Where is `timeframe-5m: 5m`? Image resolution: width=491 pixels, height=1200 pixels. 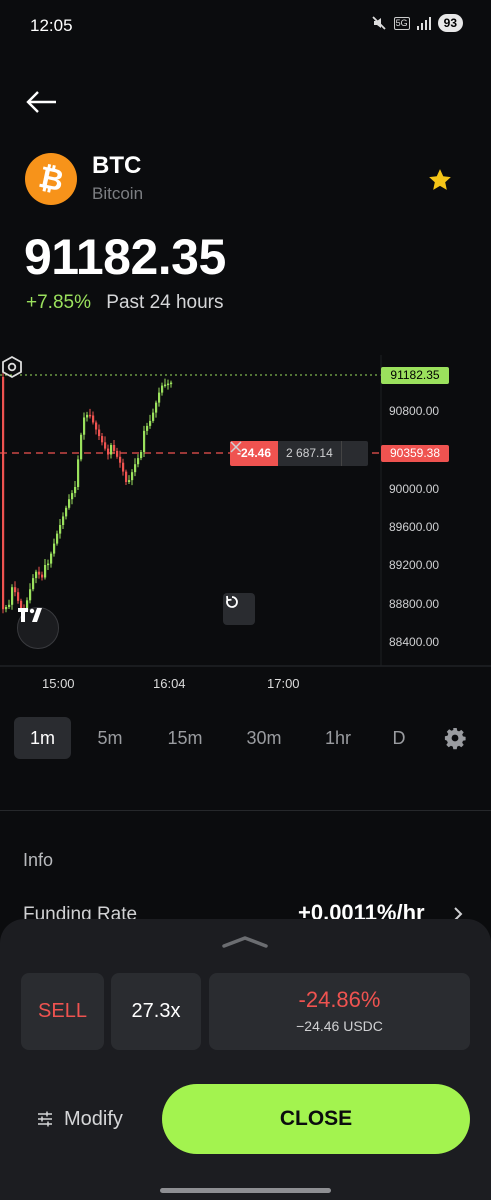
timeframe-5m: 5m is located at coordinates (110, 738).